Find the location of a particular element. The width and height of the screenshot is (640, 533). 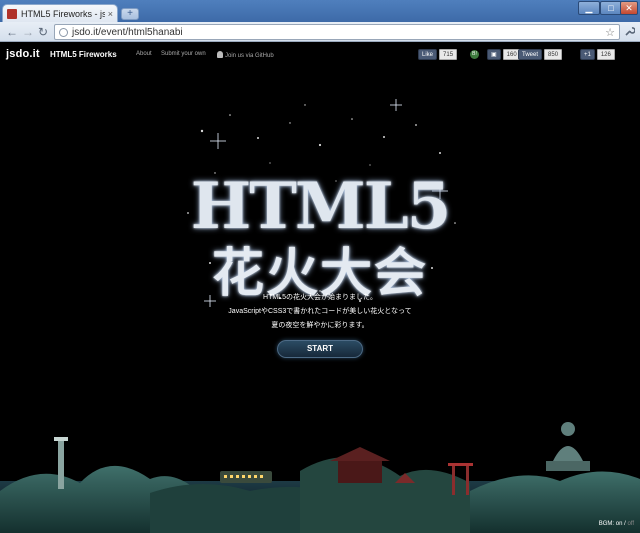

hatena-icon: B! is located at coordinates (474, 54).